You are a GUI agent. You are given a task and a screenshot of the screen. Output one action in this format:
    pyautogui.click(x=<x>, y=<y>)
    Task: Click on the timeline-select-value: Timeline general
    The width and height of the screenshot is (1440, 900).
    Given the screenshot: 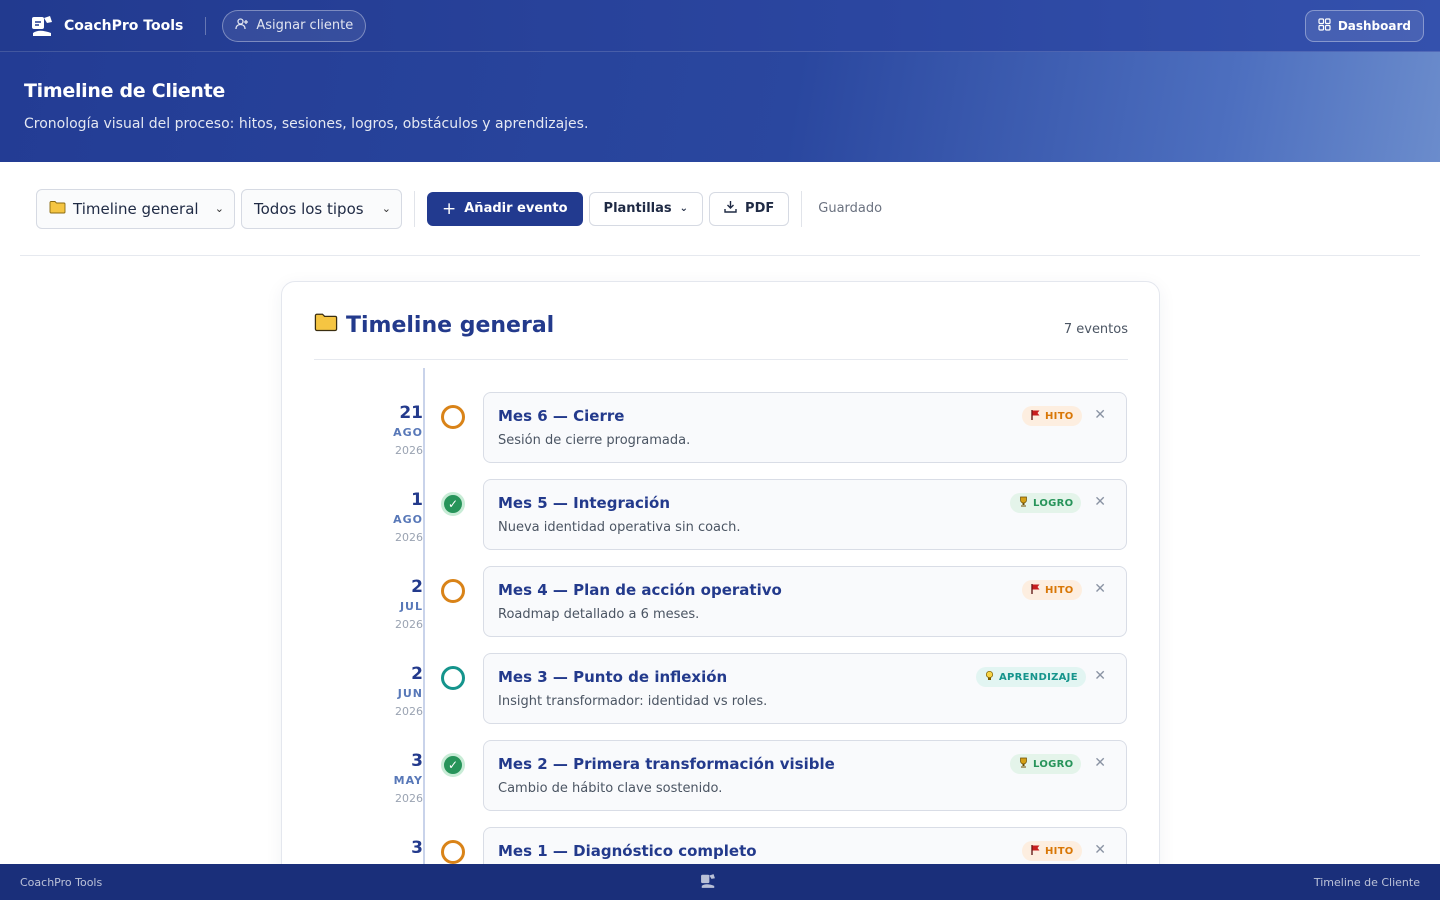 What is the action you would take?
    pyautogui.click(x=136, y=208)
    